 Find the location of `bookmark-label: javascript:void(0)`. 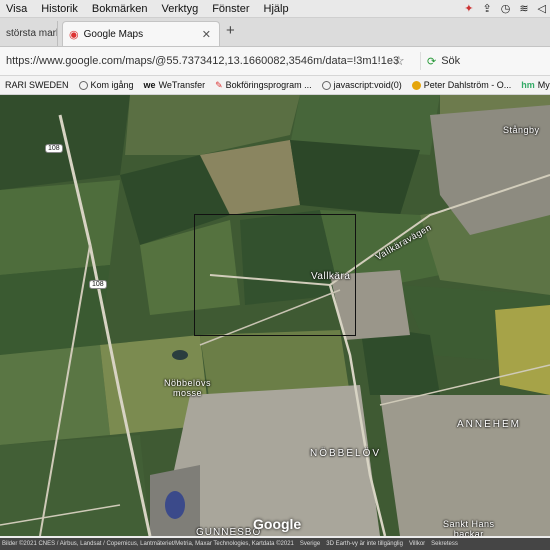

bookmark-label: javascript:void(0) is located at coordinates (367, 85).